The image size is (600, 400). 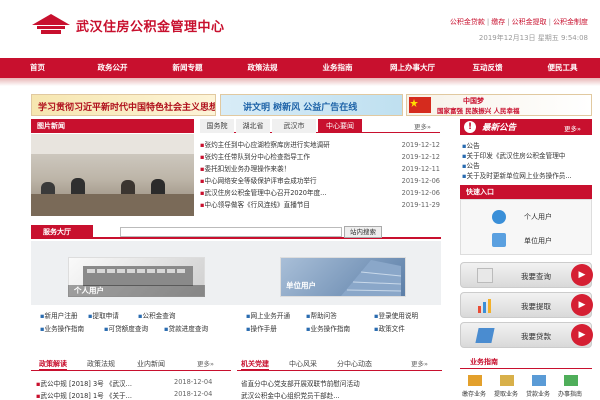 I want to click on news-item: ▪武汉住房公积金管理中心召开2020年度... 2019-12-06, so click(x=320, y=193).